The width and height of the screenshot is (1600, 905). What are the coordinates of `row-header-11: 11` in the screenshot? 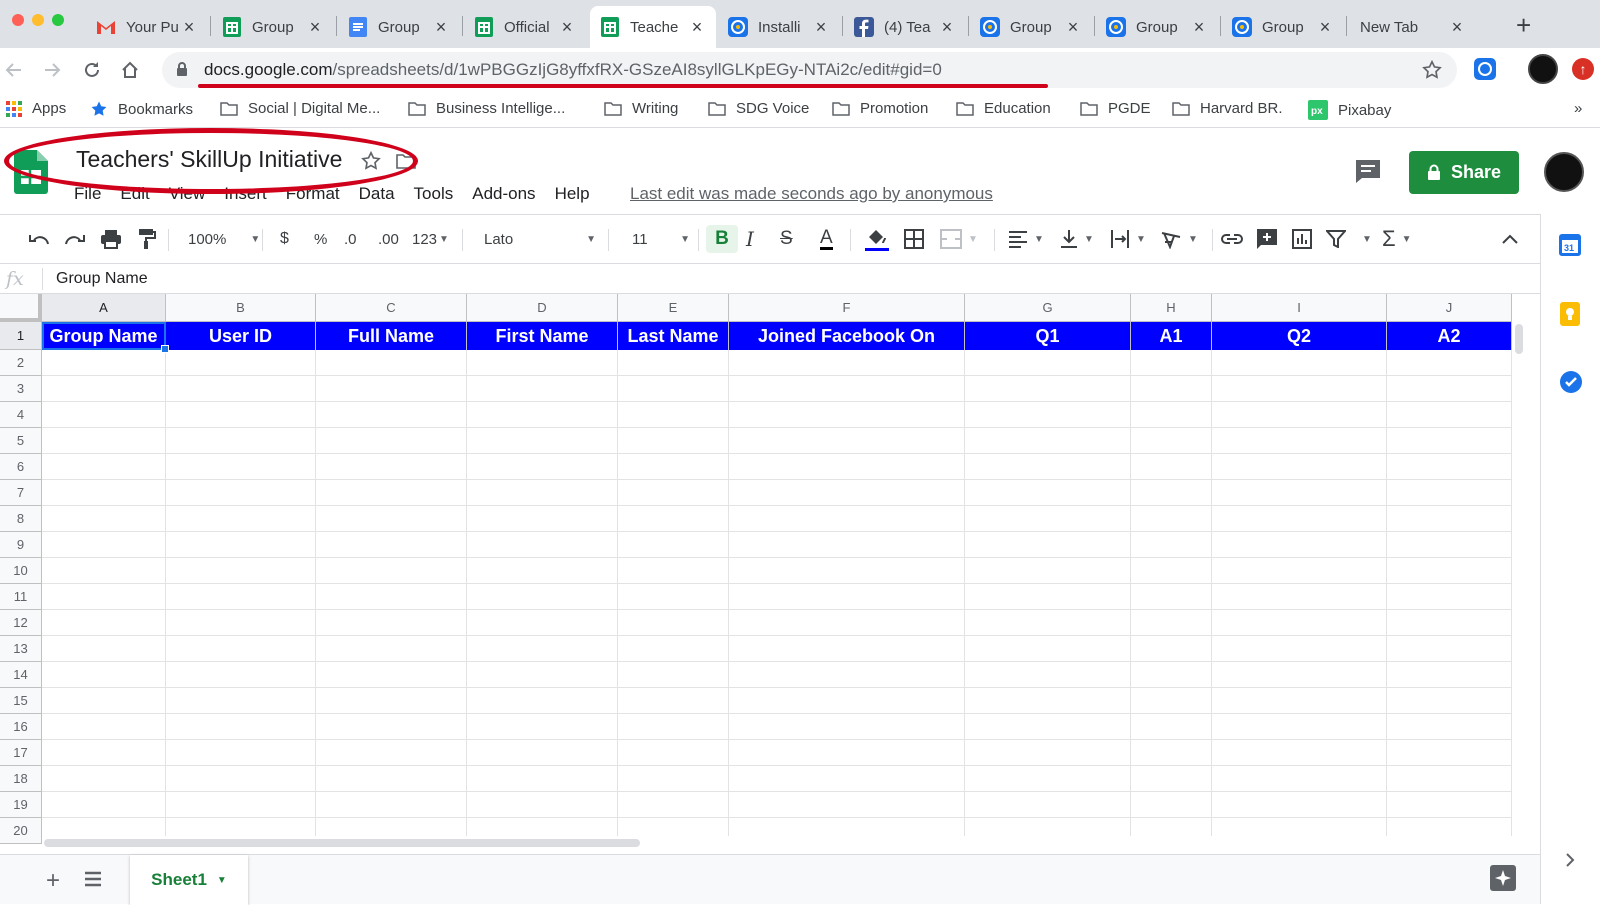 It's located at (21, 597).